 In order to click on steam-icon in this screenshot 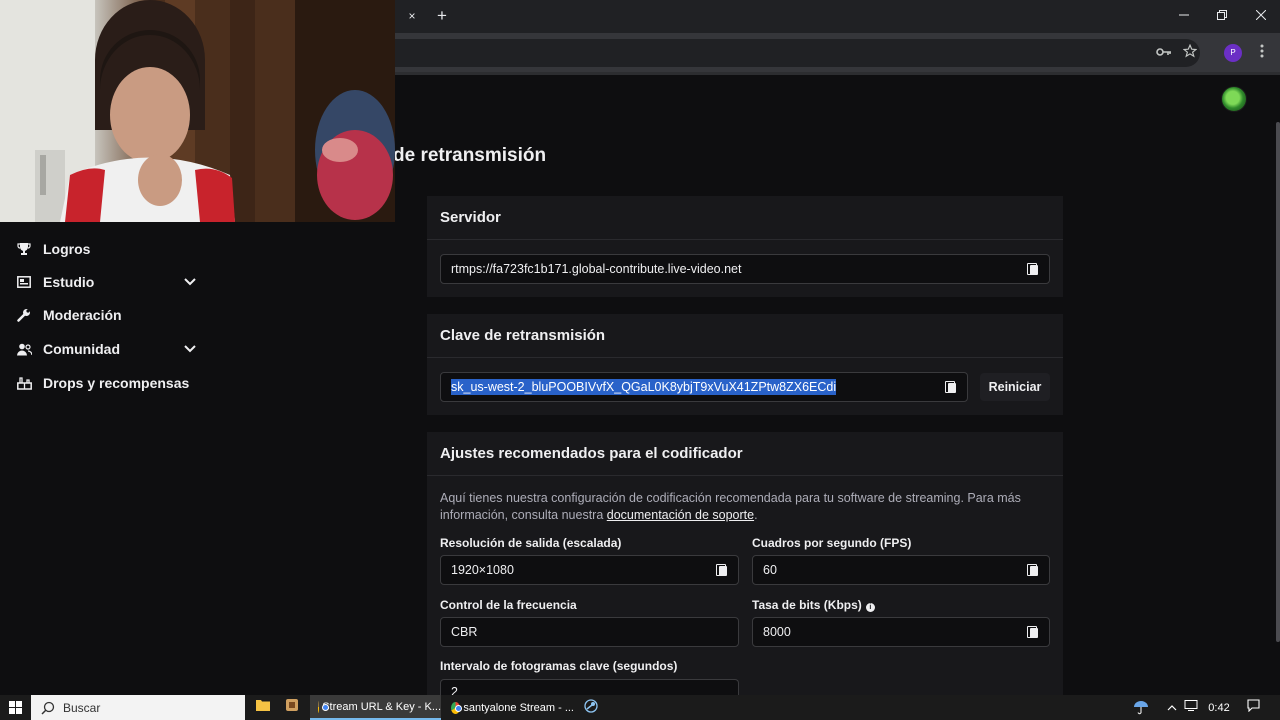, I will do `click(591, 707)`.